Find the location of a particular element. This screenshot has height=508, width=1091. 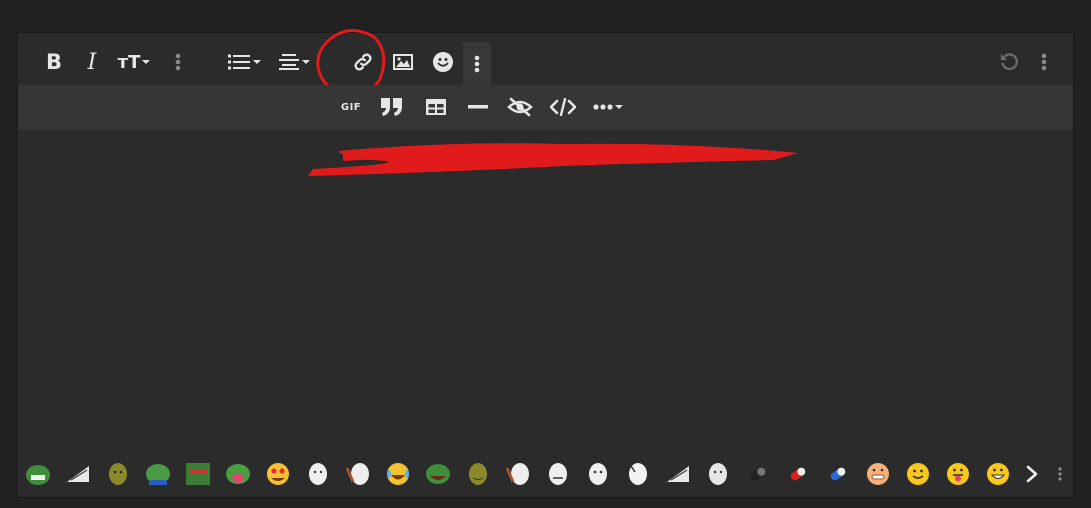

chevron-right-icon is located at coordinates (1032, 474).